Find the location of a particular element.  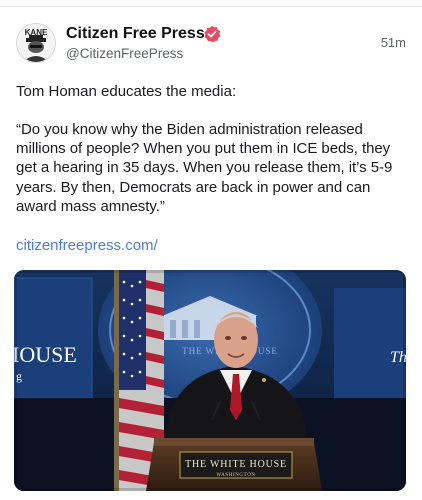

verified-badge-icon is located at coordinates (212, 34).